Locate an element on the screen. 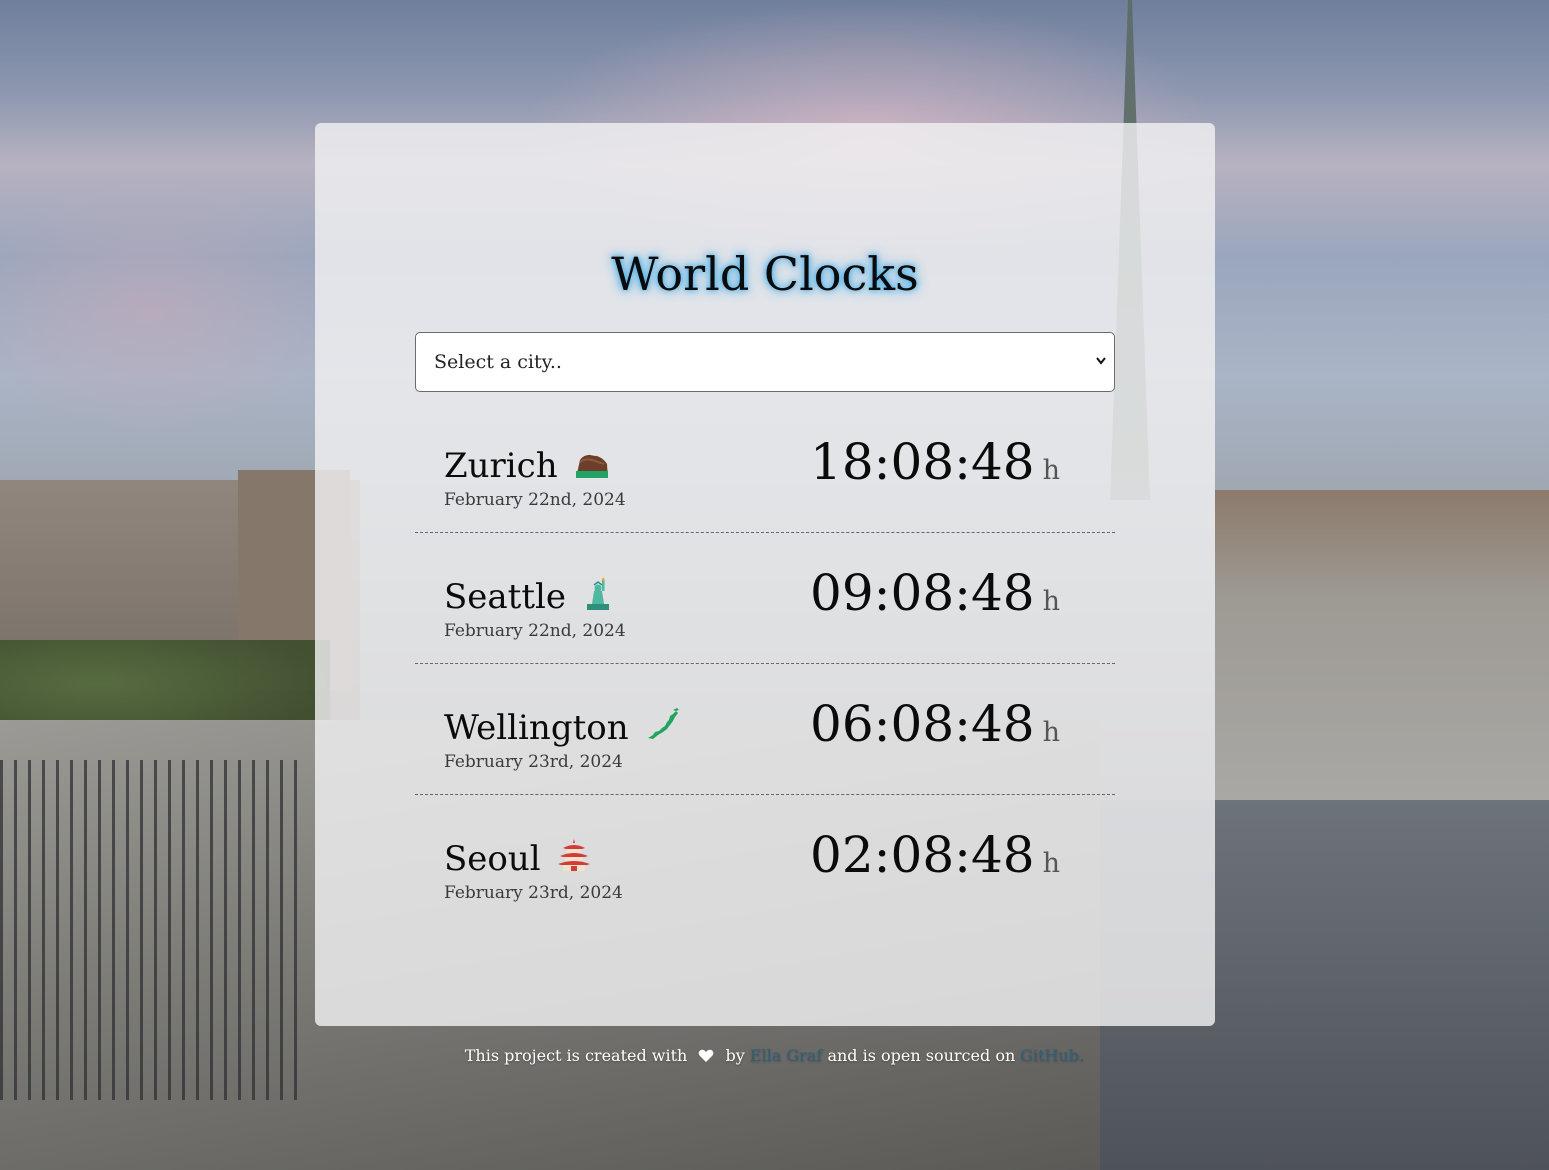  author-link: Ella Graf is located at coordinates (786, 1055).